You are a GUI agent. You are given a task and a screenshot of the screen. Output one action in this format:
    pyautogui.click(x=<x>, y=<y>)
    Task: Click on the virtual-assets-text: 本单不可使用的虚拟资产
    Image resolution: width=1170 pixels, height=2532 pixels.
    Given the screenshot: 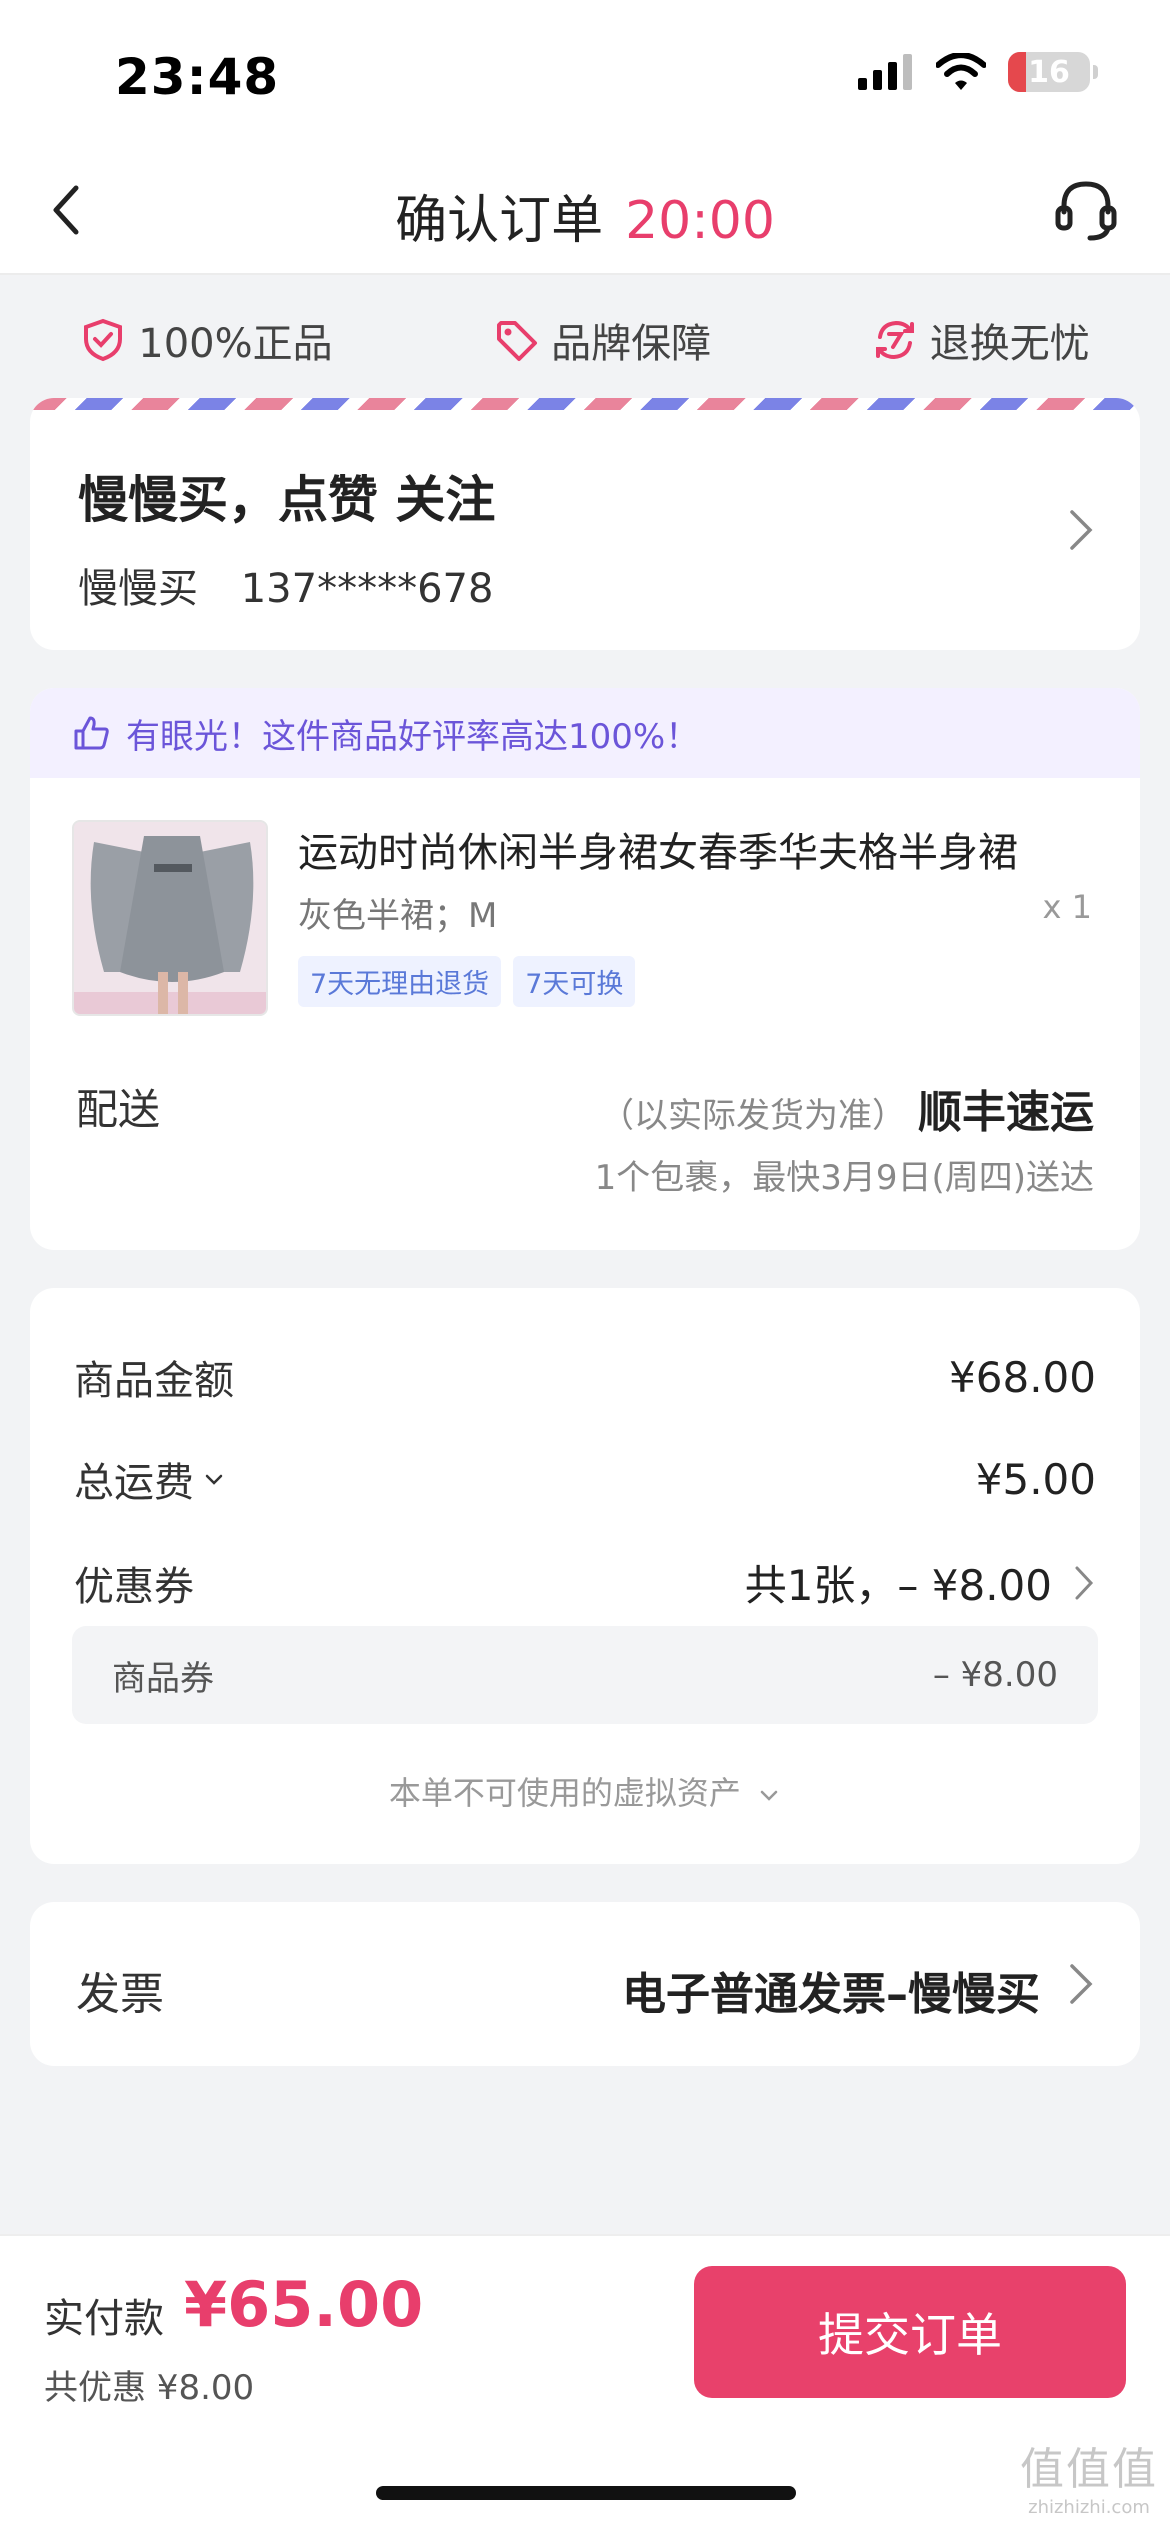 What is the action you would take?
    pyautogui.click(x=564, y=1793)
    